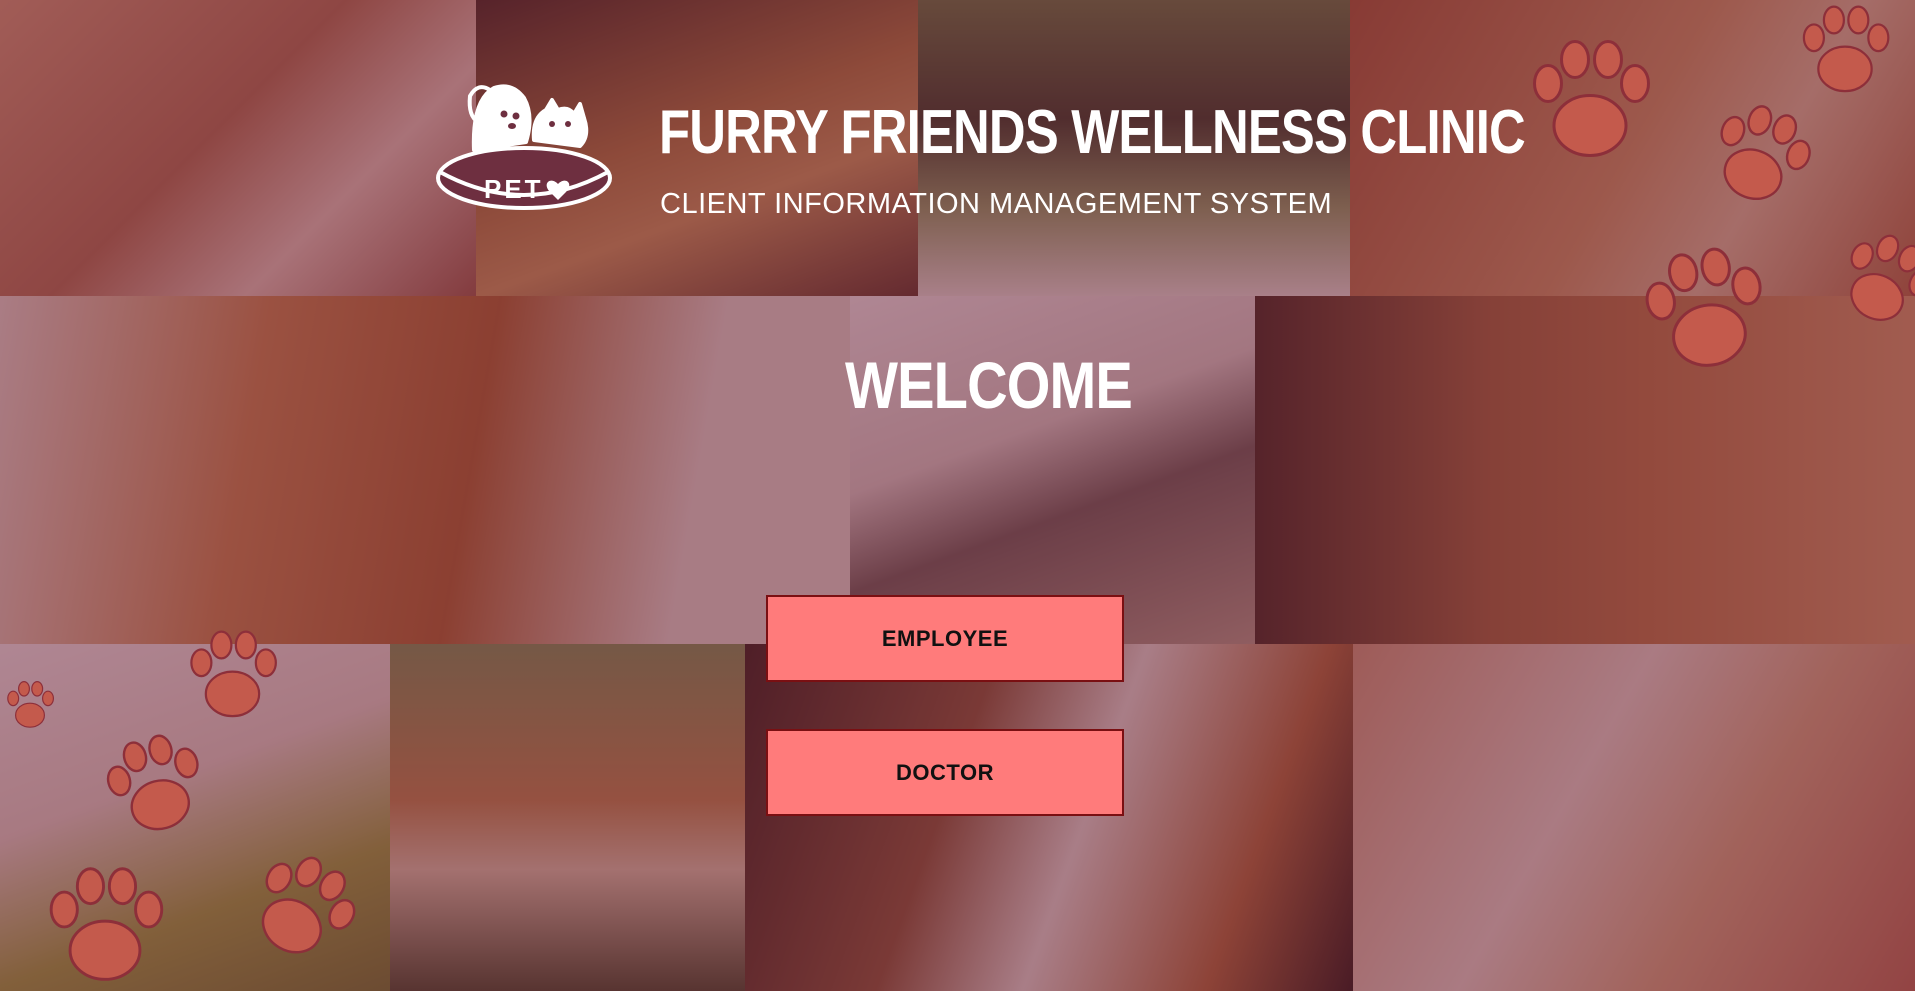 The height and width of the screenshot is (991, 1915). Describe the element at coordinates (945, 638) in the screenshot. I see `employee-button: EMPLOYEE` at that location.